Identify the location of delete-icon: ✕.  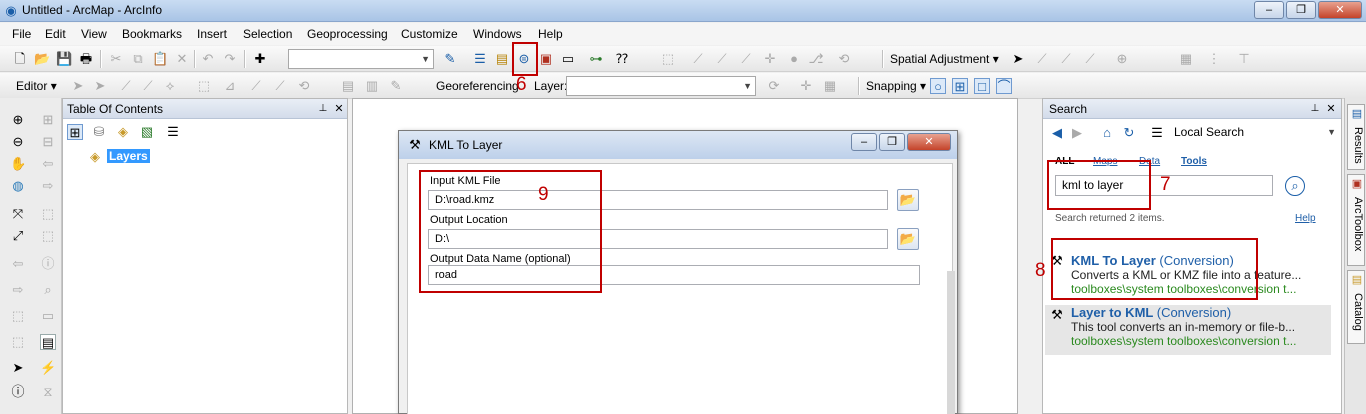
(182, 59).